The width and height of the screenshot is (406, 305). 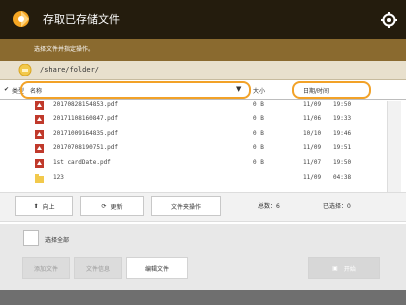 What do you see at coordinates (135, 90) in the screenshot?
I see `name-sort-highlight` at bounding box center [135, 90].